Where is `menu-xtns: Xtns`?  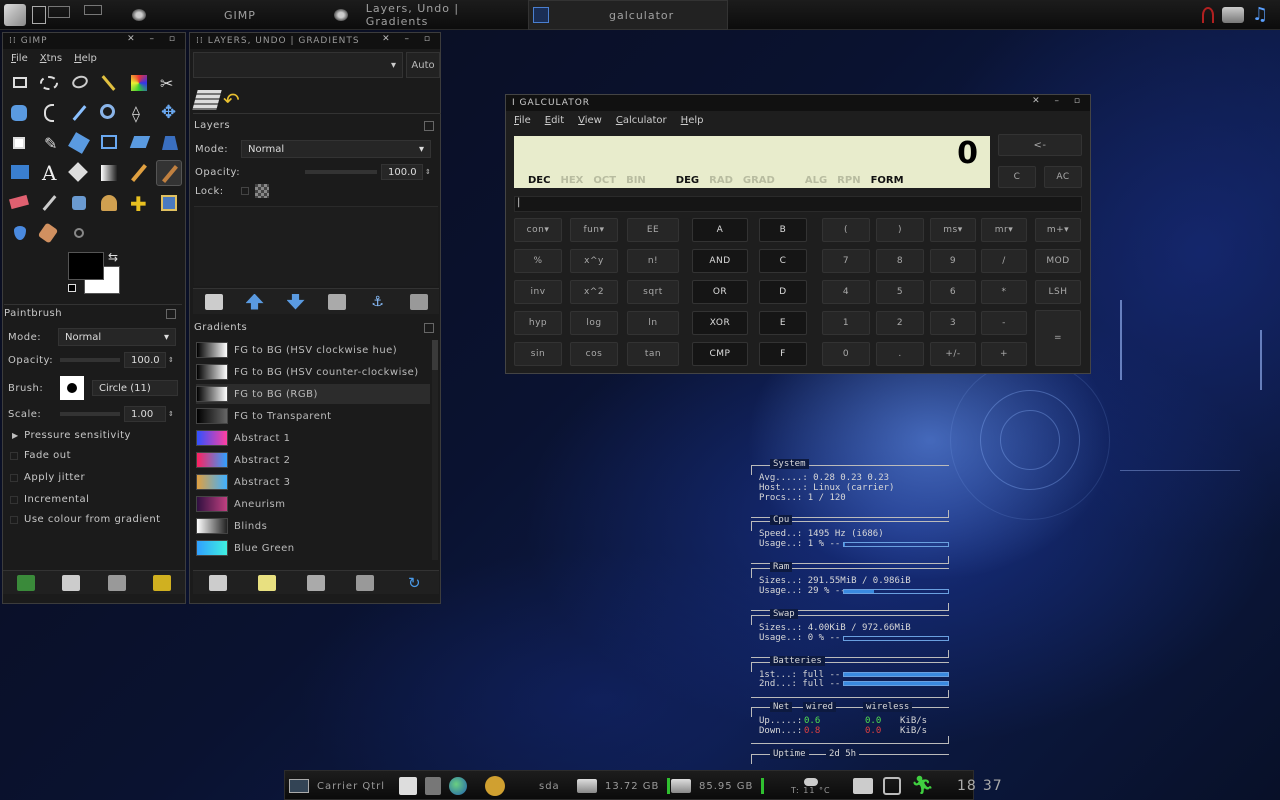
menu-xtns: Xtns is located at coordinates (51, 58).